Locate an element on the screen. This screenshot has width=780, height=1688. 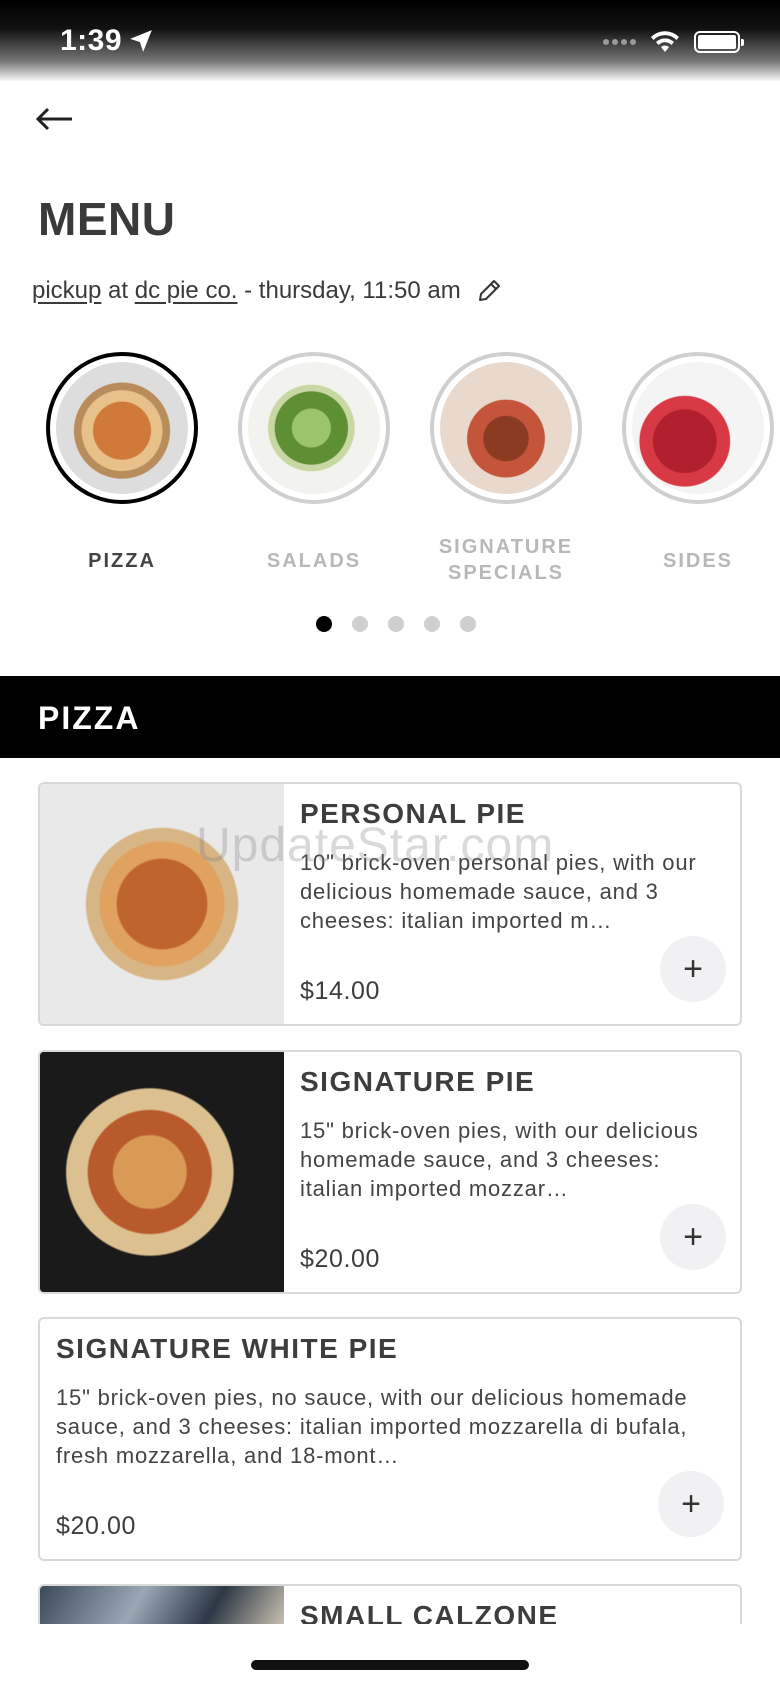
home-indicator is located at coordinates (390, 1665).